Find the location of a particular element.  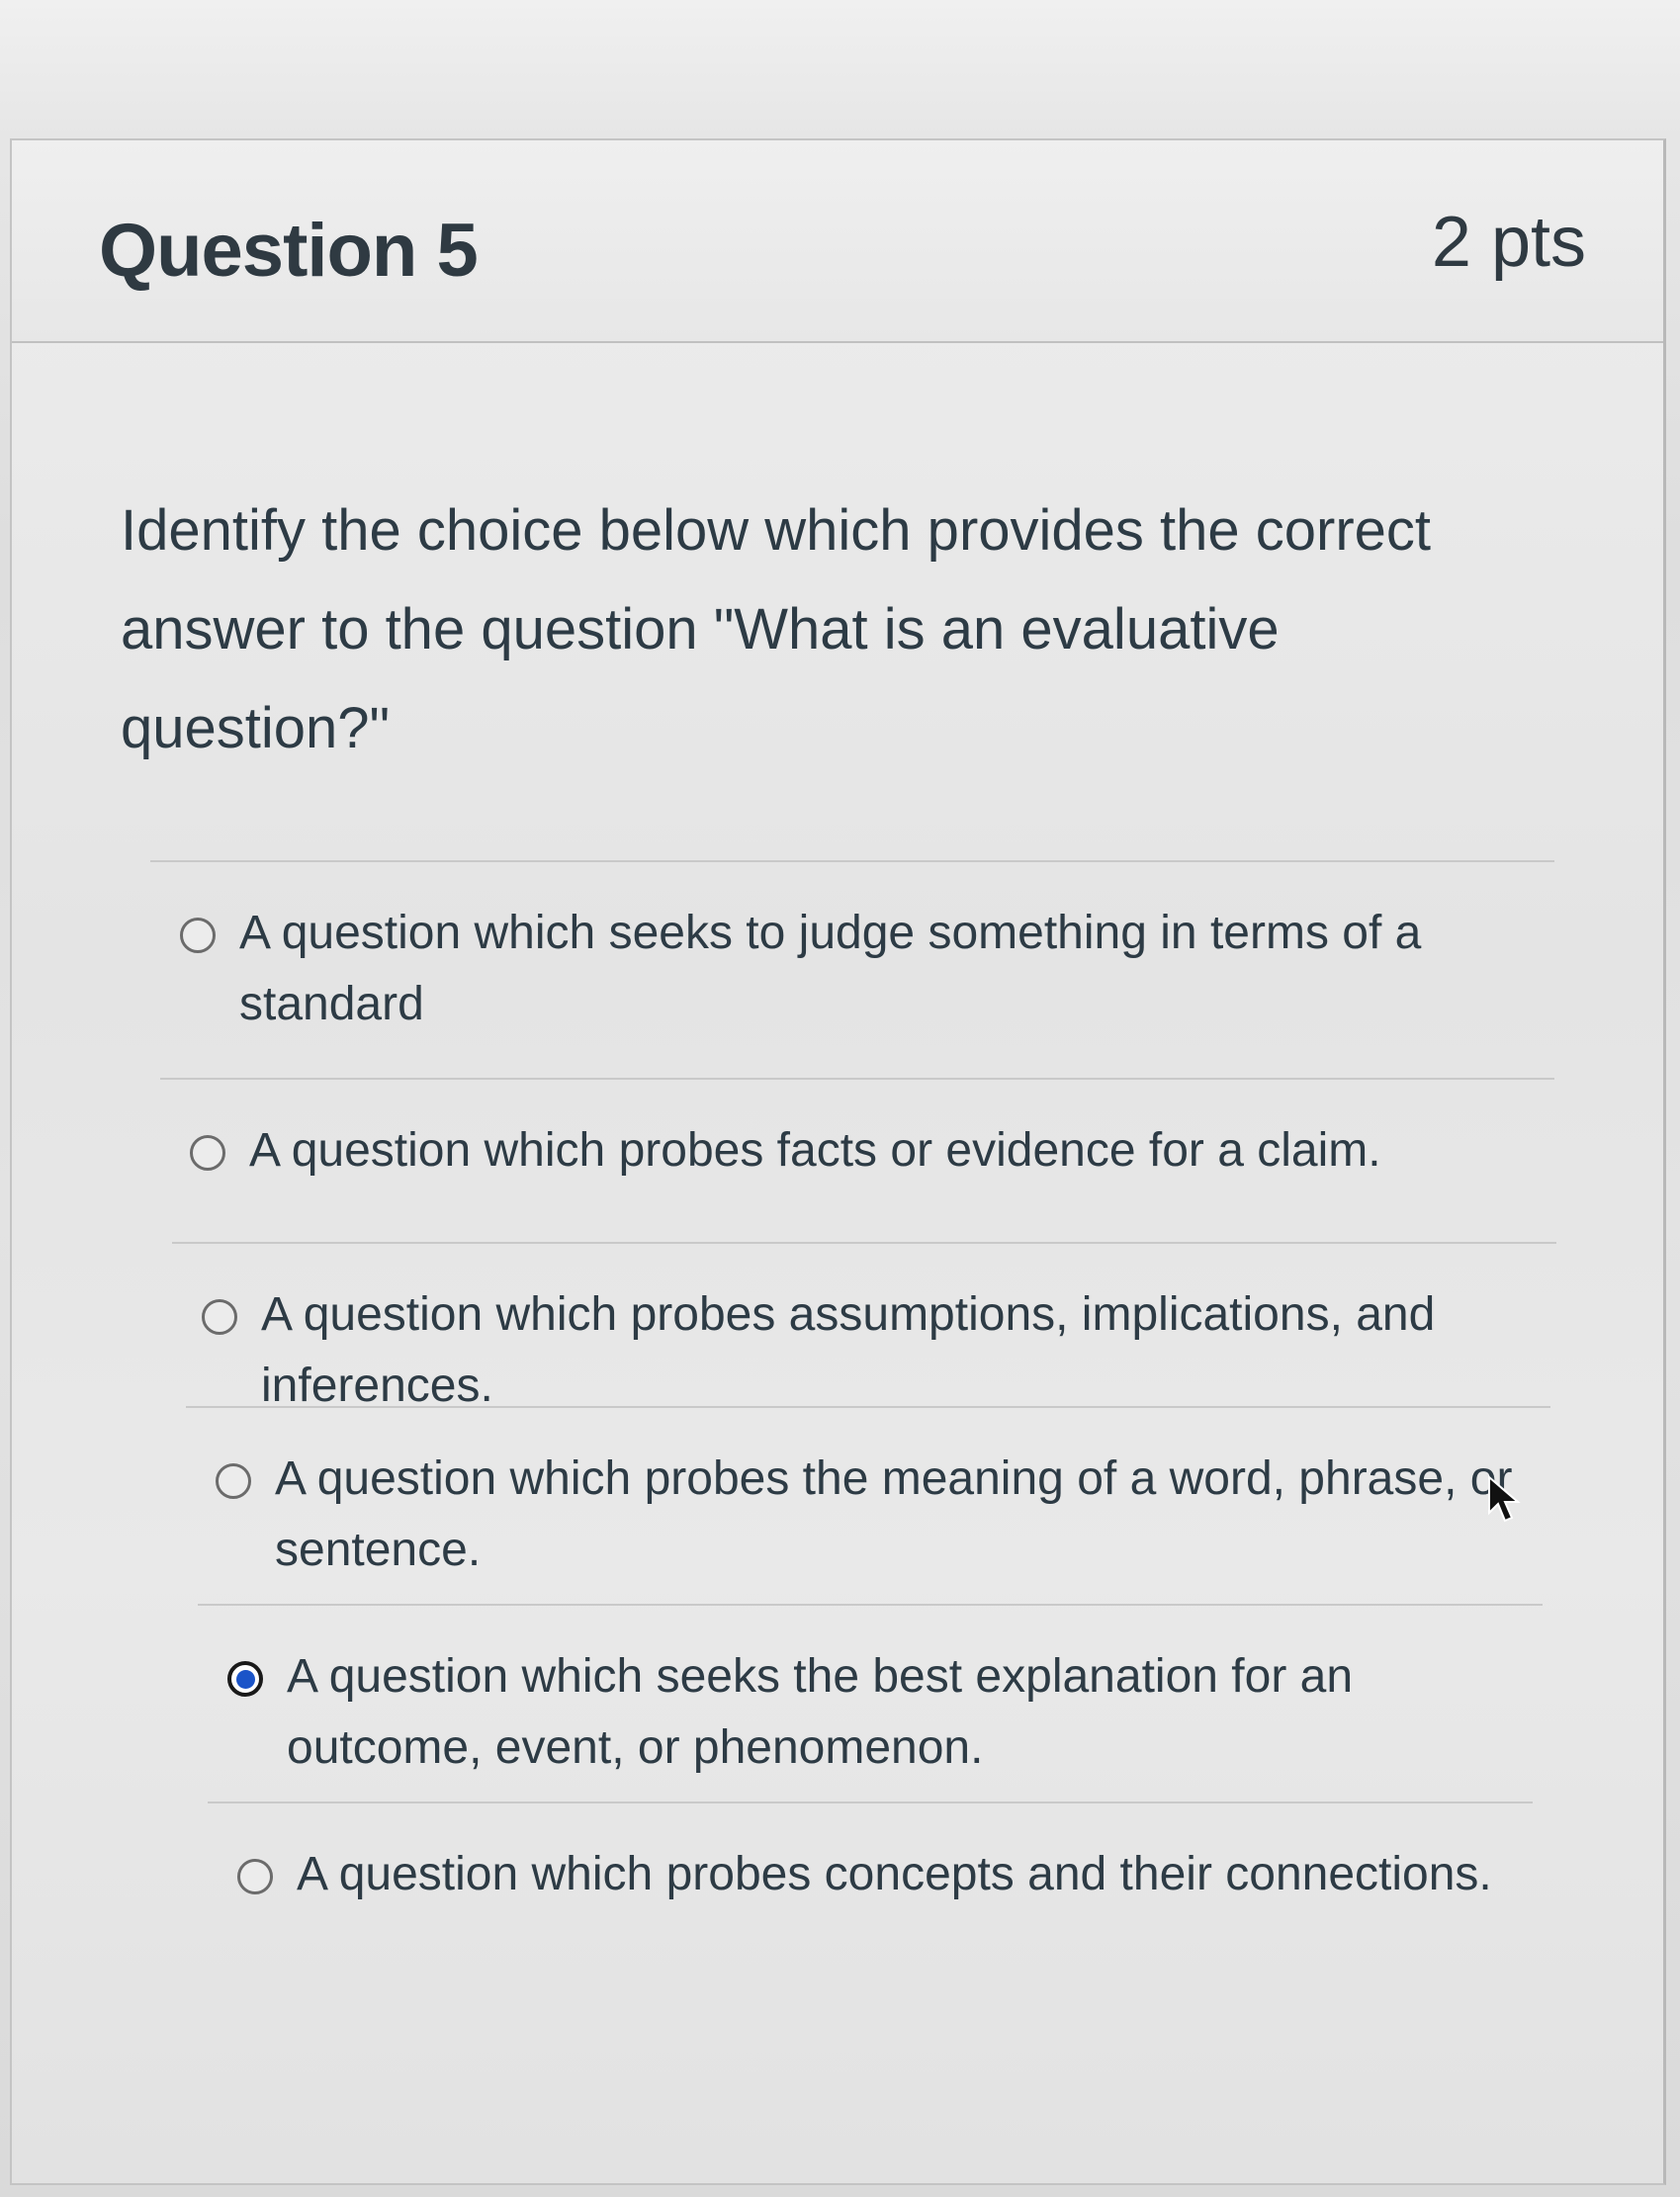

question-points: 2 pts is located at coordinates (1508, 243).